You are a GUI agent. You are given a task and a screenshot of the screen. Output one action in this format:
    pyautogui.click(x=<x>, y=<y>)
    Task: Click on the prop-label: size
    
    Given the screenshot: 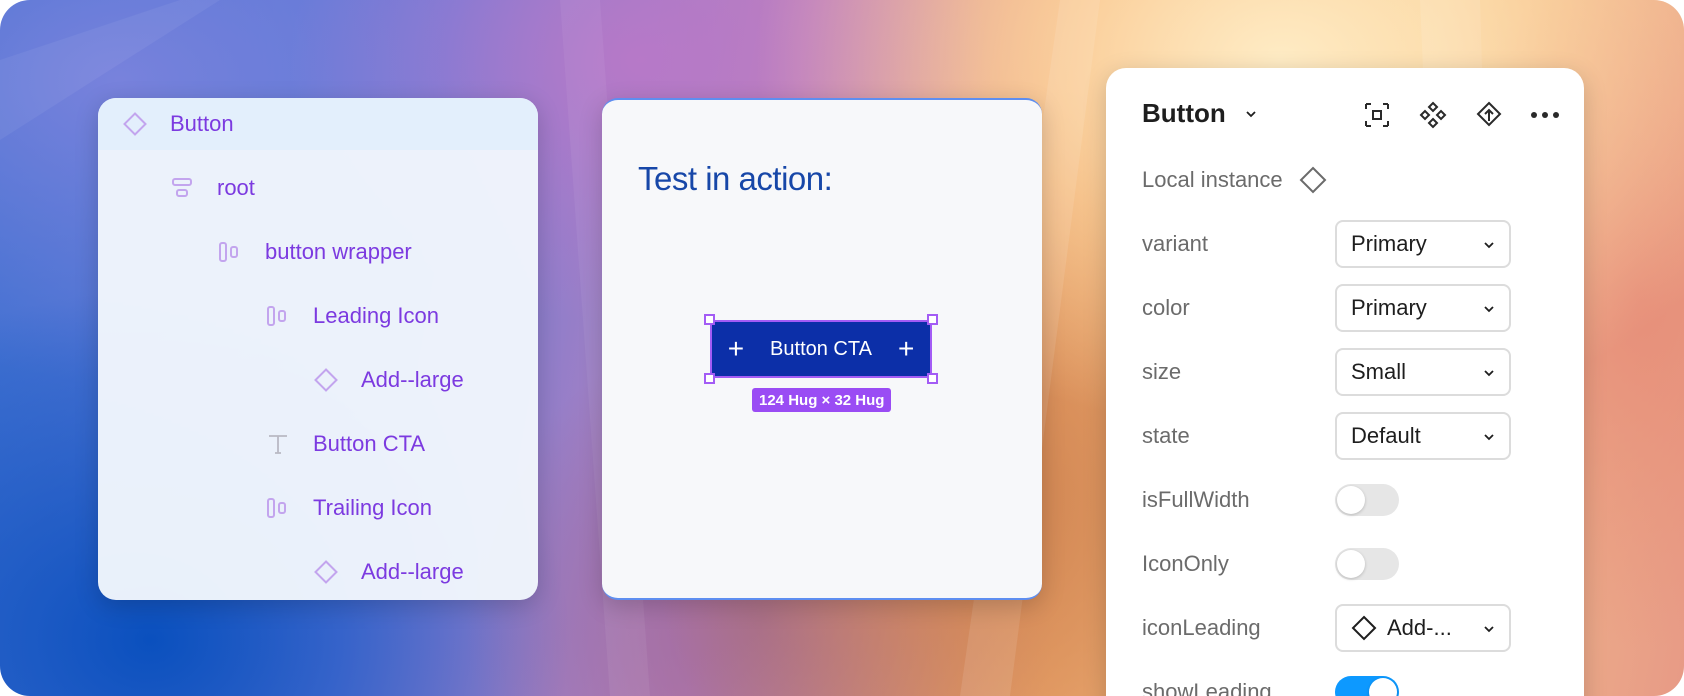 What is the action you would take?
    pyautogui.click(x=1162, y=371)
    